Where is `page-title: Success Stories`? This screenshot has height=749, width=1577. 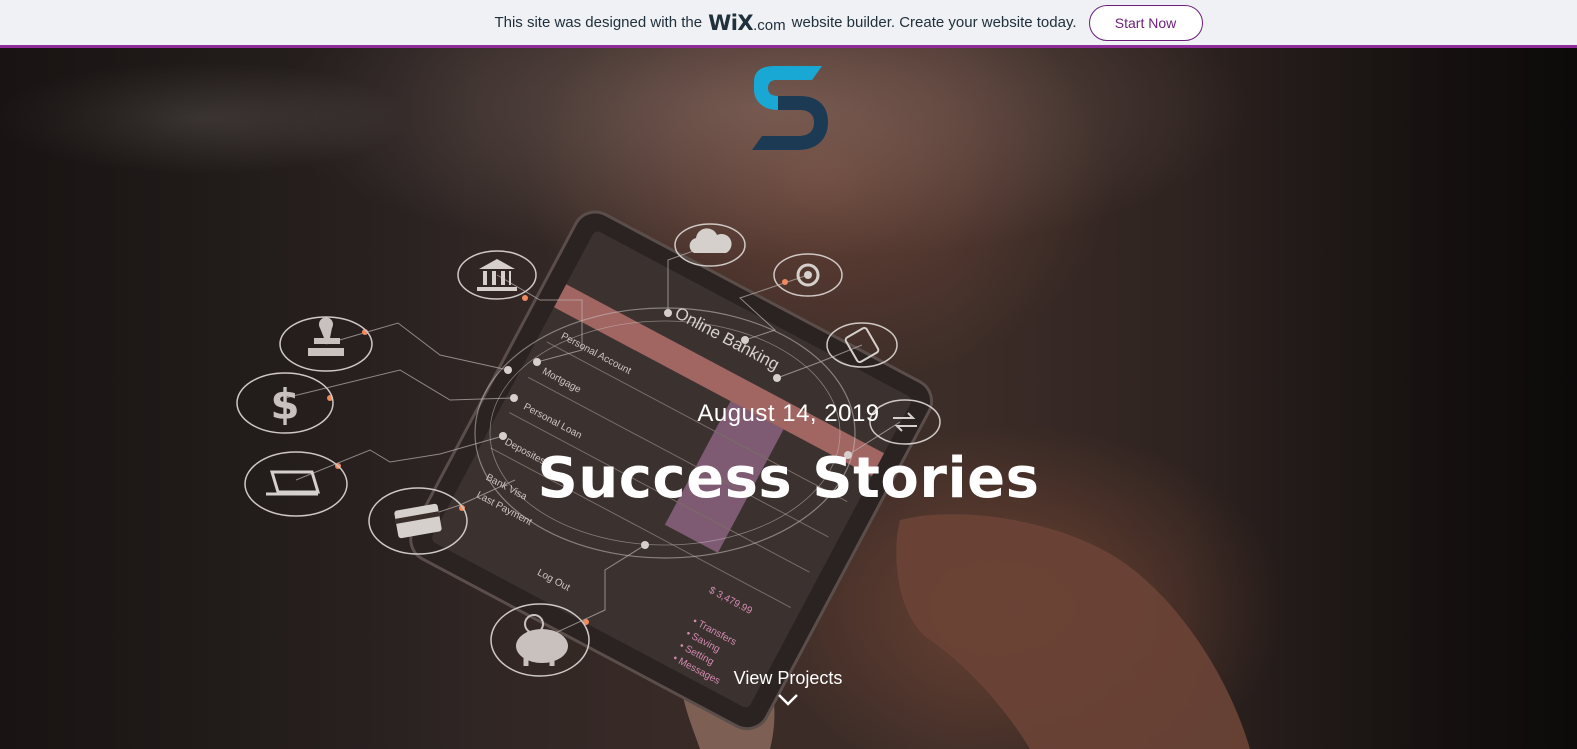
page-title: Success Stories is located at coordinates (788, 478).